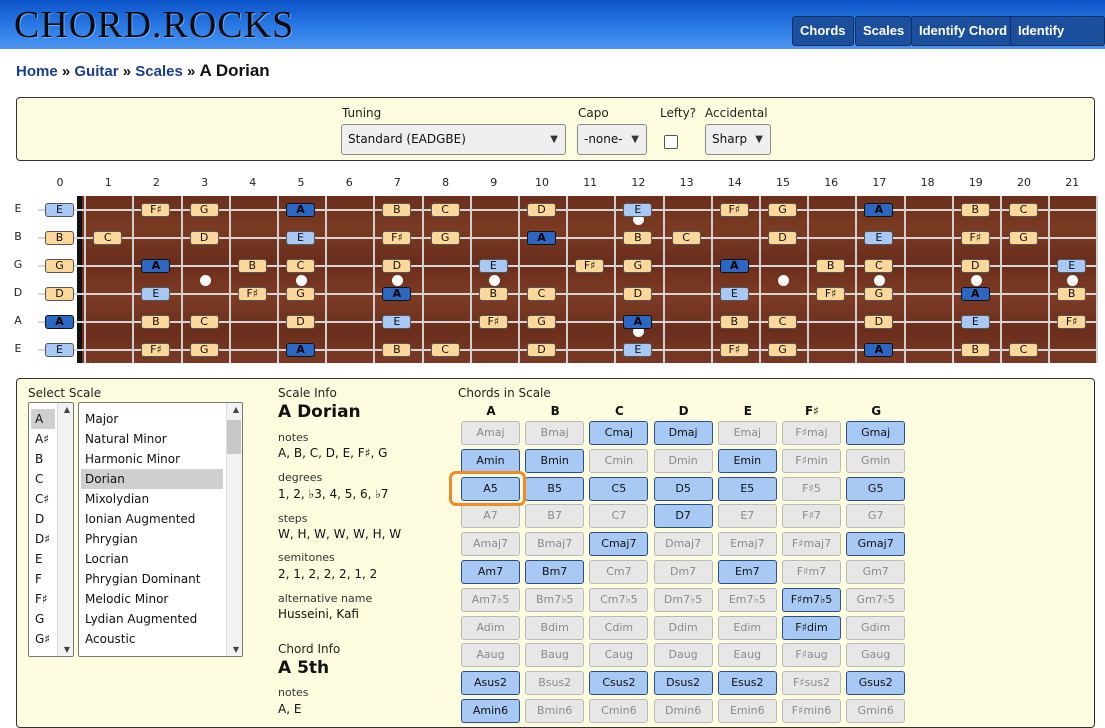  Describe the element at coordinates (811, 460) in the screenshot. I see `chord-button: F♯min` at that location.